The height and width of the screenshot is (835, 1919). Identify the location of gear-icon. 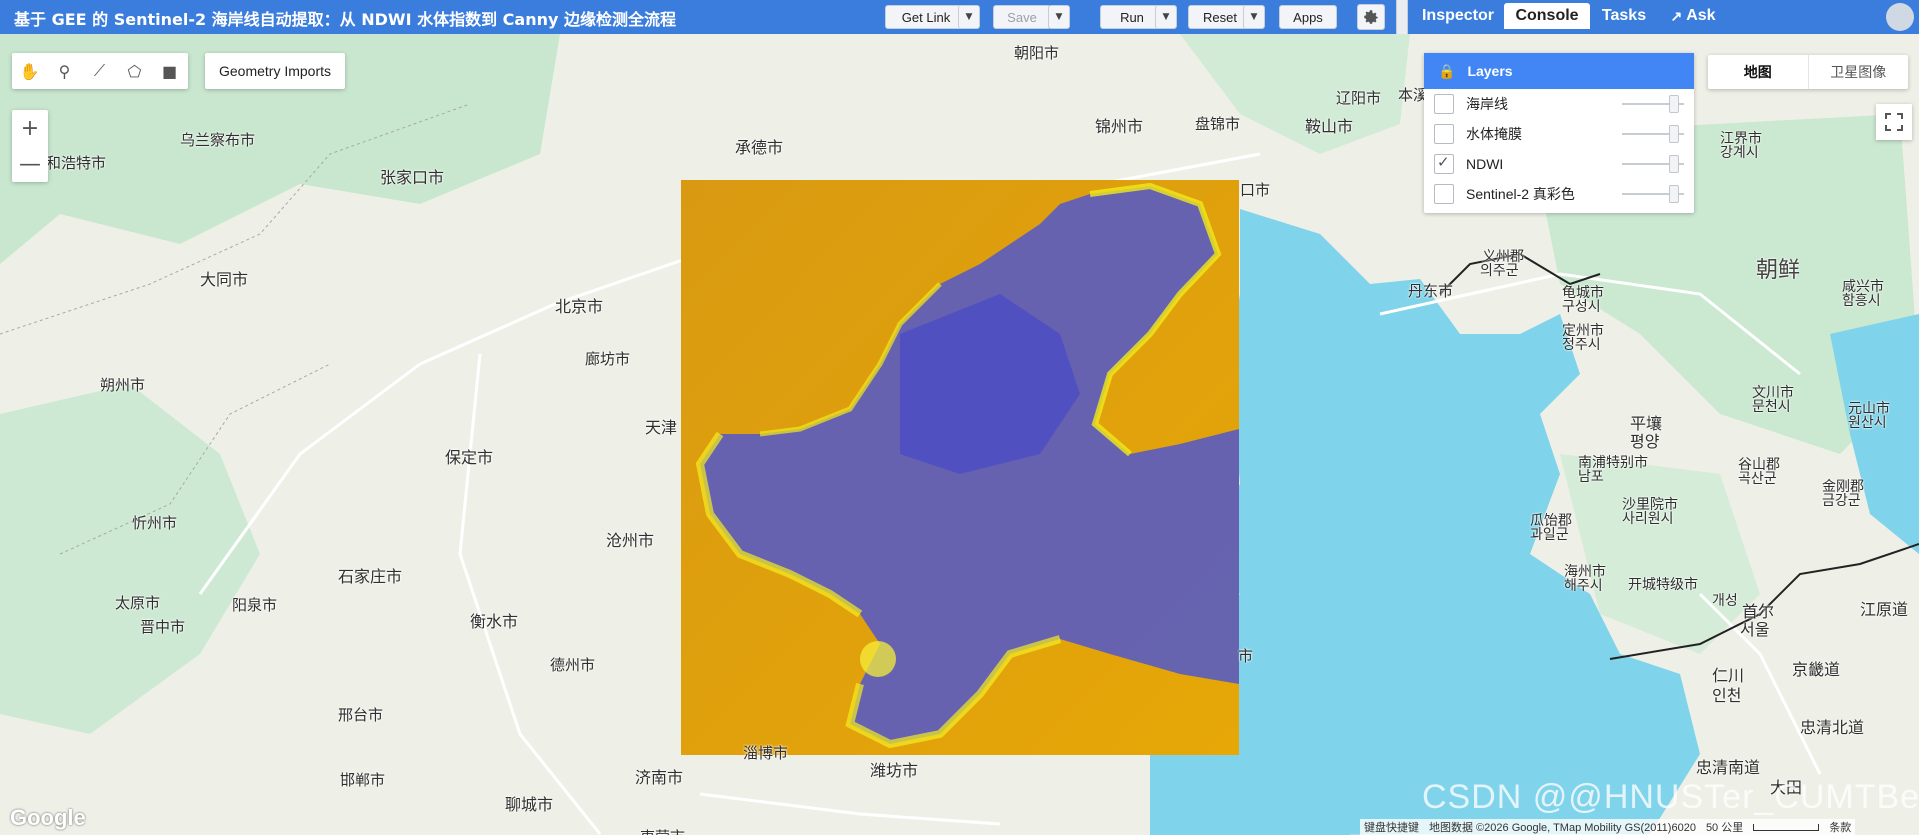
(1371, 17).